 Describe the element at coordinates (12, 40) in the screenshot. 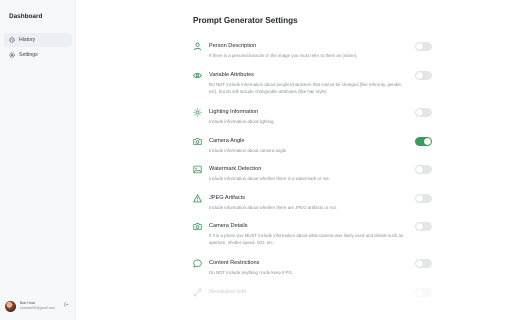

I see `history-icon` at that location.